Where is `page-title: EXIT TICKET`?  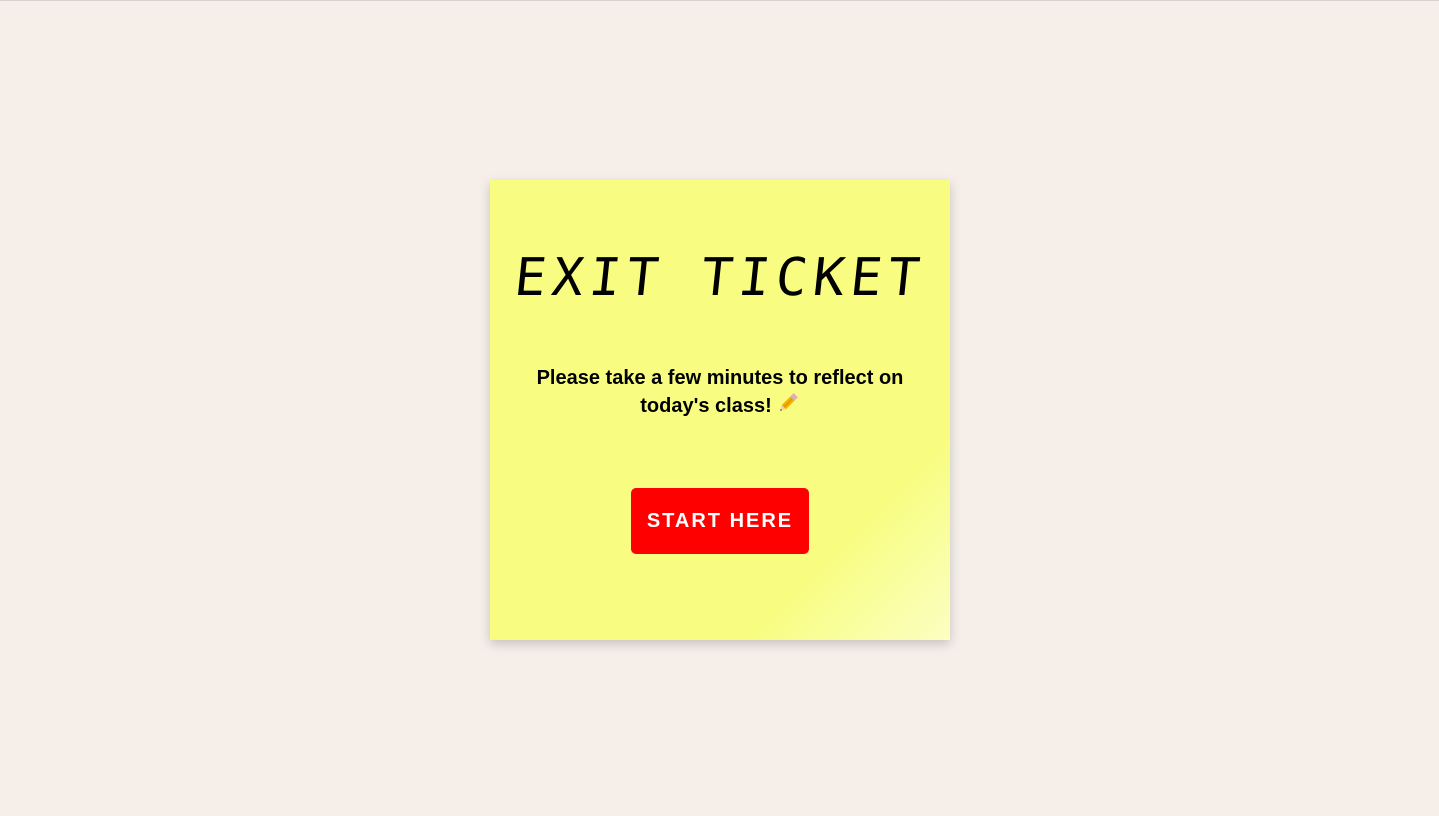
page-title: EXIT TICKET is located at coordinates (720, 278).